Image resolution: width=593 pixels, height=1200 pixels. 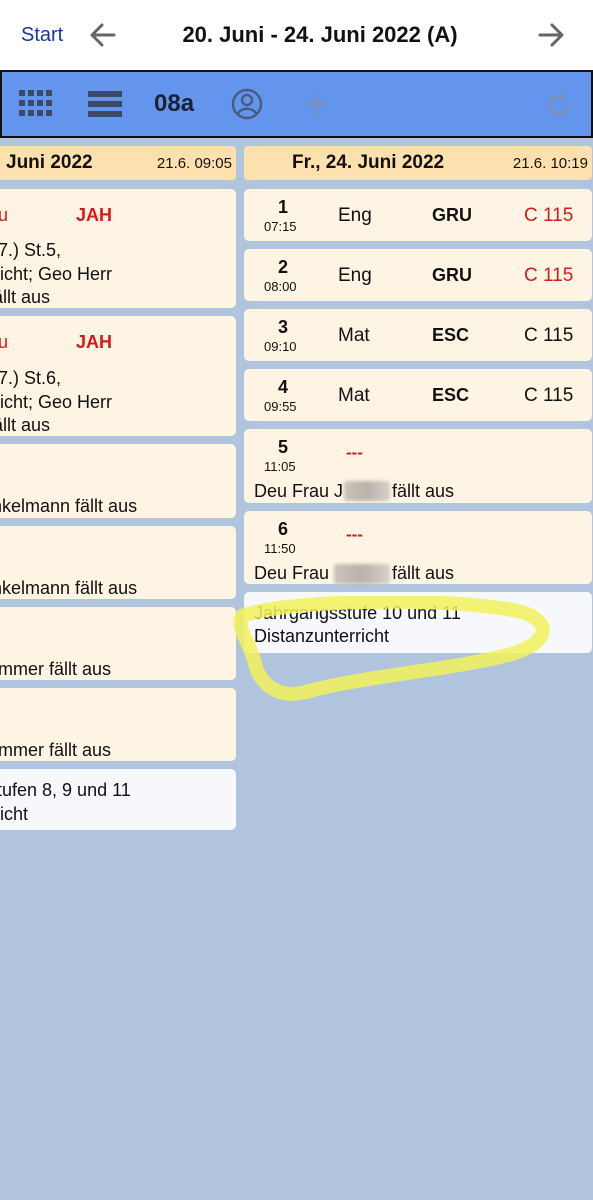 I want to click on top-header: Start 20. Juni - 24. Juni 2022 (A), so click(x=296, y=35).